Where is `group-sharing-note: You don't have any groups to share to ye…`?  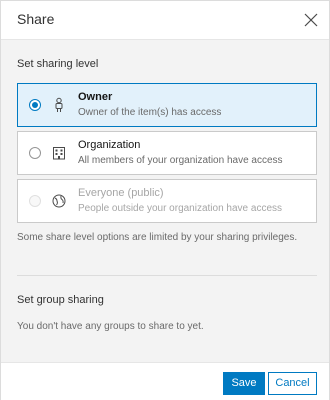 group-sharing-note: You don't have any groups to share to ye… is located at coordinates (110, 326).